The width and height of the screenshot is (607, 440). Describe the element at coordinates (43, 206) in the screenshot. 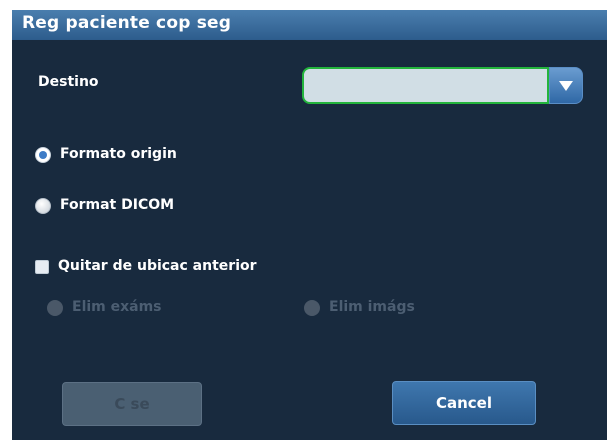

I see `radio-dicom-format` at that location.